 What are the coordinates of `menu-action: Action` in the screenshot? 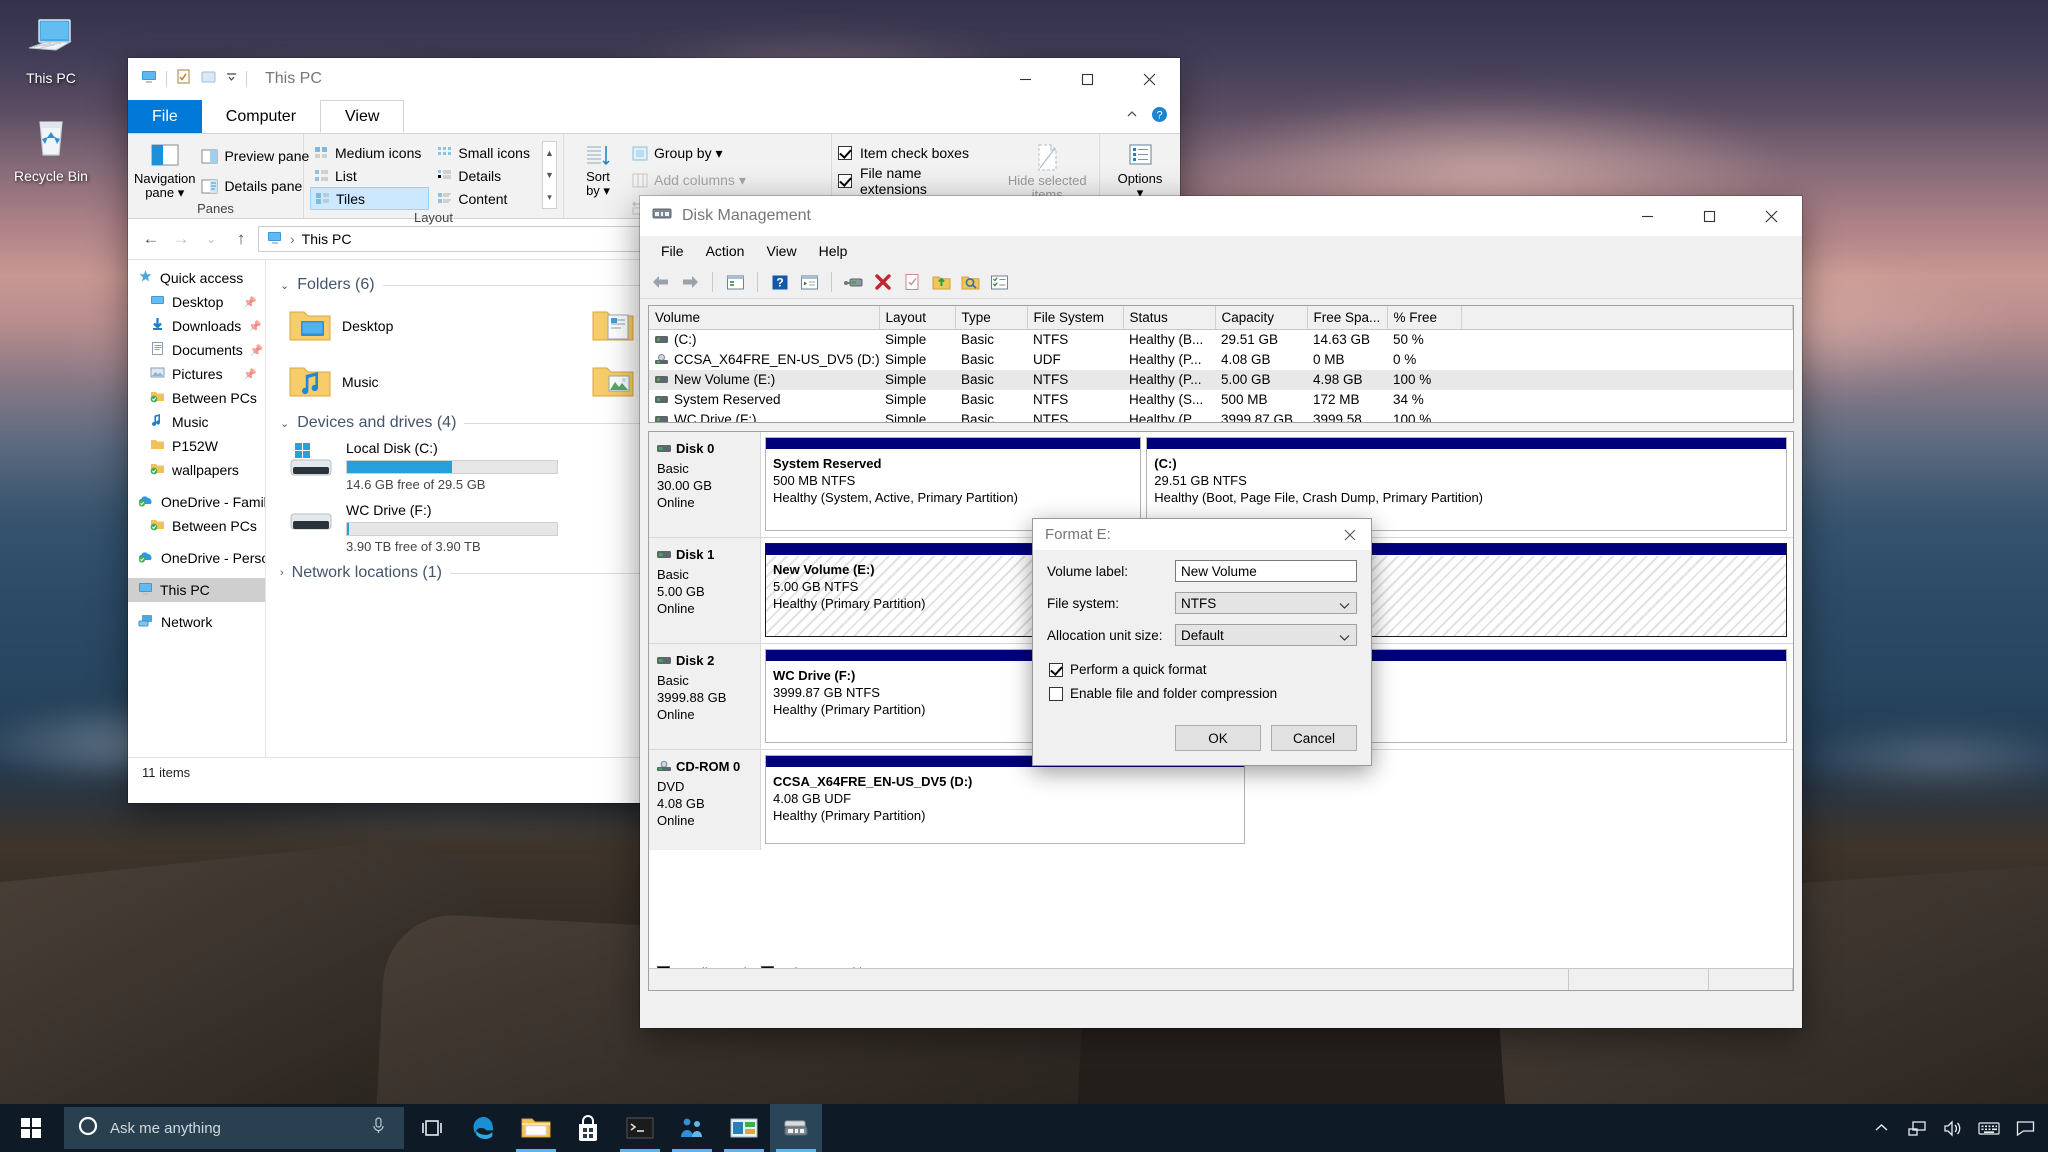 It's located at (725, 251).